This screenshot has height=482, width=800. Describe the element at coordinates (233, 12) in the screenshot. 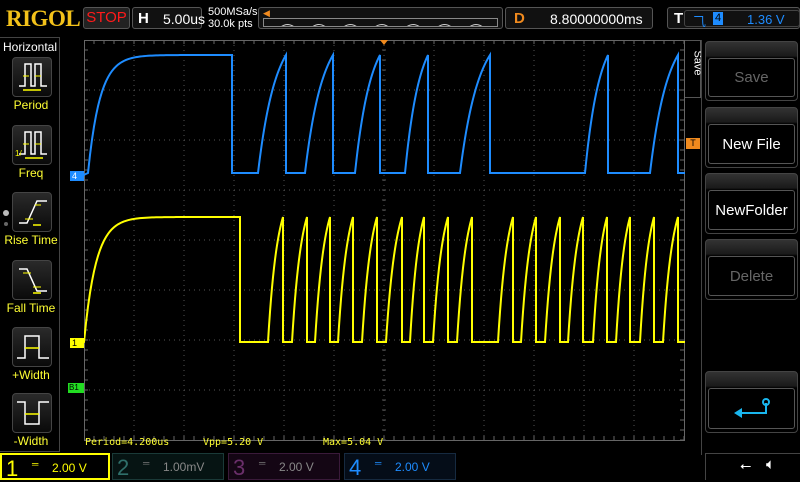

I see `sample-rate: 500MSa/s` at that location.